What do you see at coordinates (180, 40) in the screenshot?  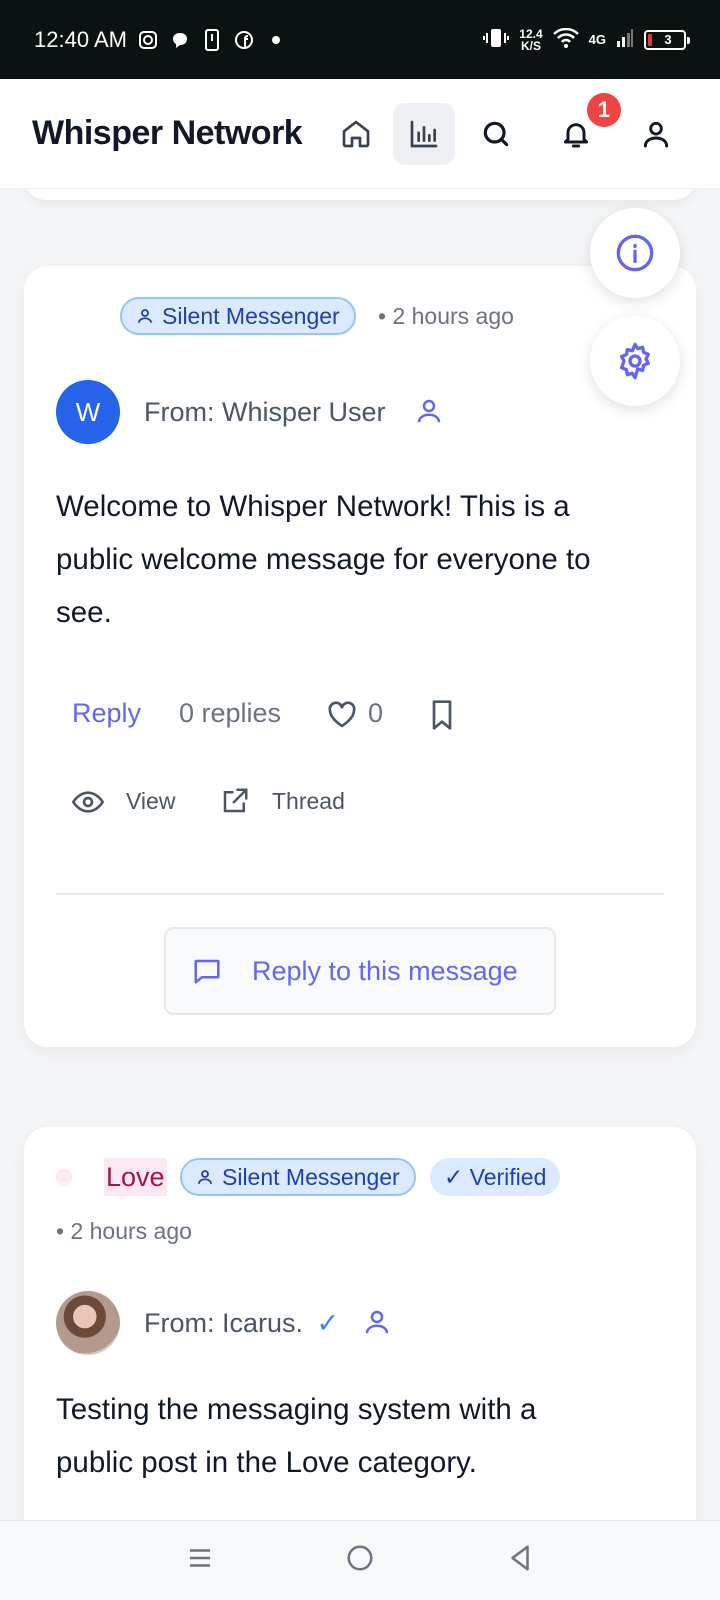 I see `chat-bubble-icon` at bounding box center [180, 40].